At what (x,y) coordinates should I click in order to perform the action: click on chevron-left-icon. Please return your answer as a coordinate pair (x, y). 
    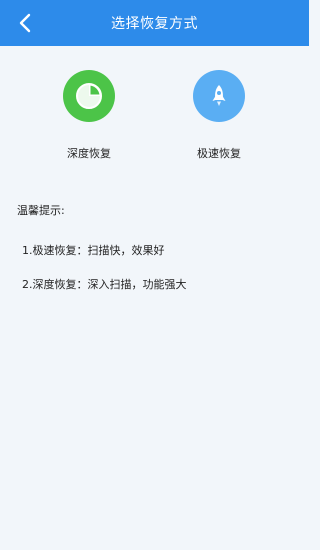
    Looking at the image, I should click on (25, 23).